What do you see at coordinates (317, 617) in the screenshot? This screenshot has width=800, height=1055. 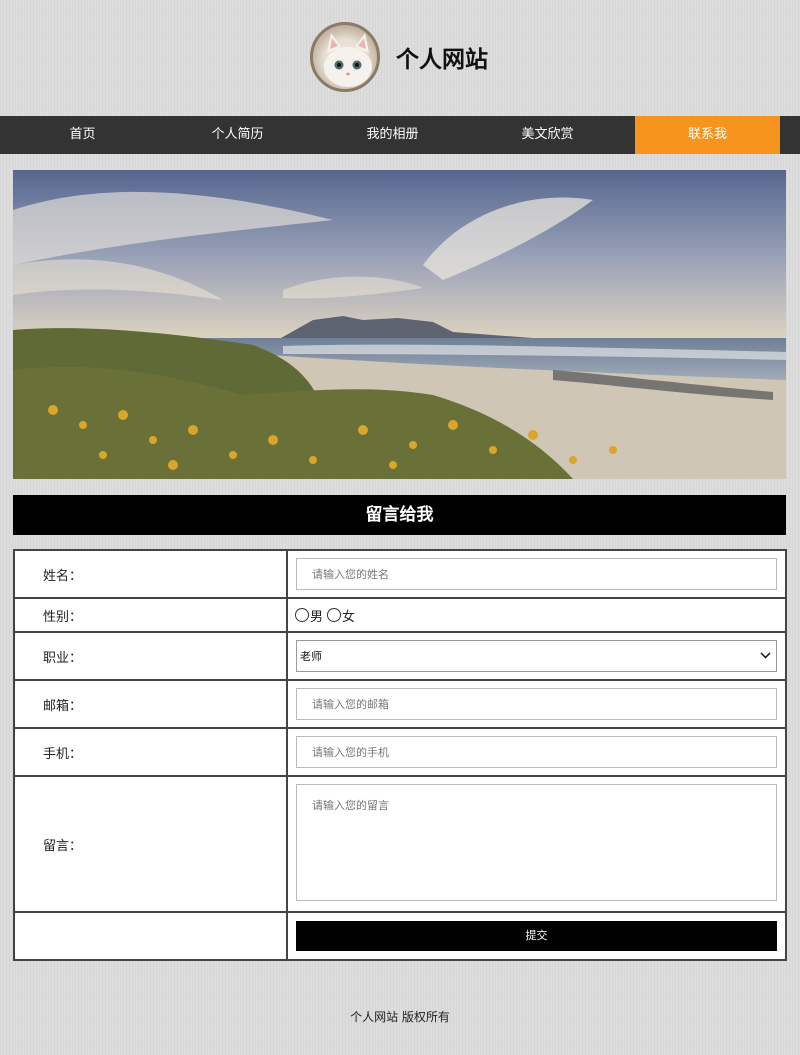 I see `gender-option-male: 男` at bounding box center [317, 617].